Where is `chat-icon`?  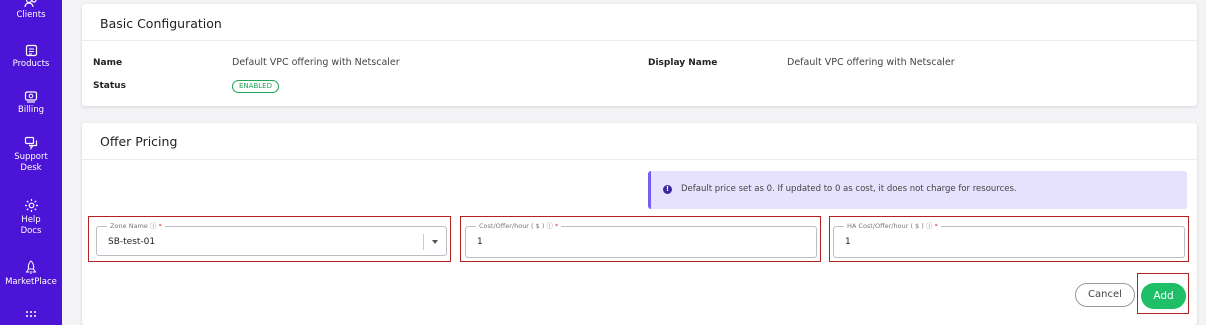 chat-icon is located at coordinates (31, 143).